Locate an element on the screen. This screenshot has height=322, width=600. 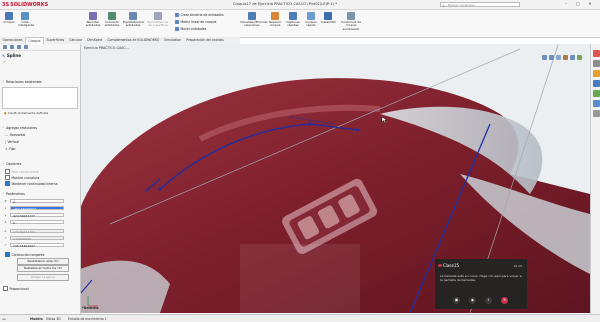
tangent-weight-field: 0.00000000 is located at coordinates (37, 238).